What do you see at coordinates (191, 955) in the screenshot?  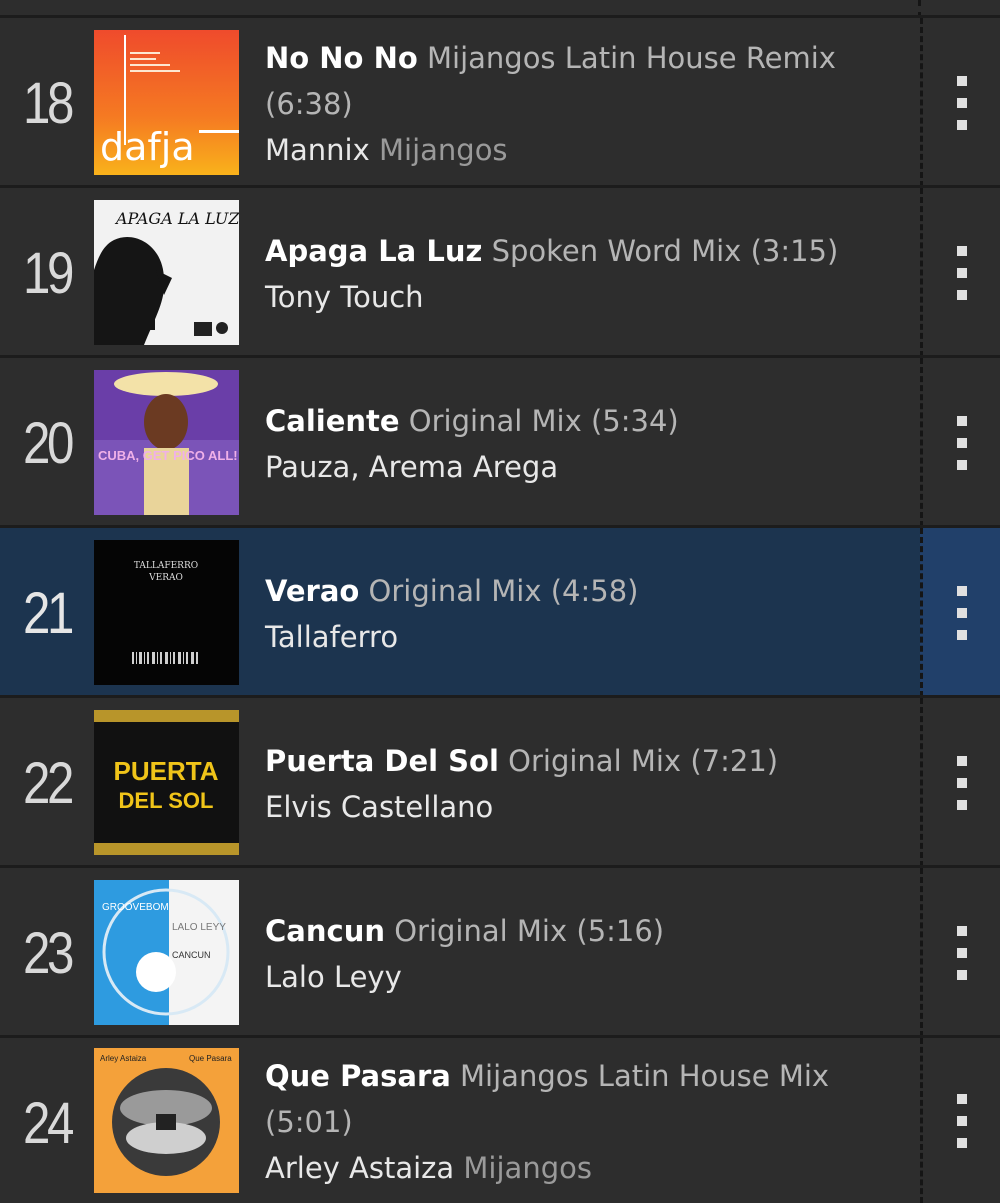 I see `svg-text: CANCUN` at bounding box center [191, 955].